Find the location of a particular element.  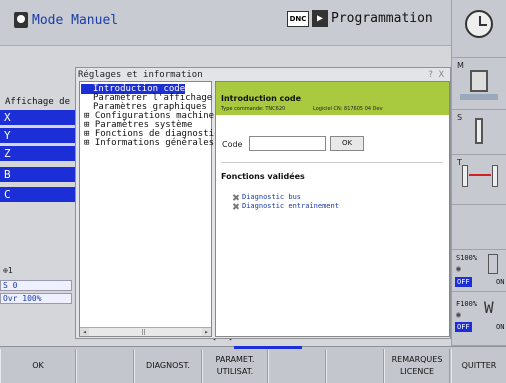

software-version: Logiciel CN: 817605 04 Dev is located at coordinates (348, 109).